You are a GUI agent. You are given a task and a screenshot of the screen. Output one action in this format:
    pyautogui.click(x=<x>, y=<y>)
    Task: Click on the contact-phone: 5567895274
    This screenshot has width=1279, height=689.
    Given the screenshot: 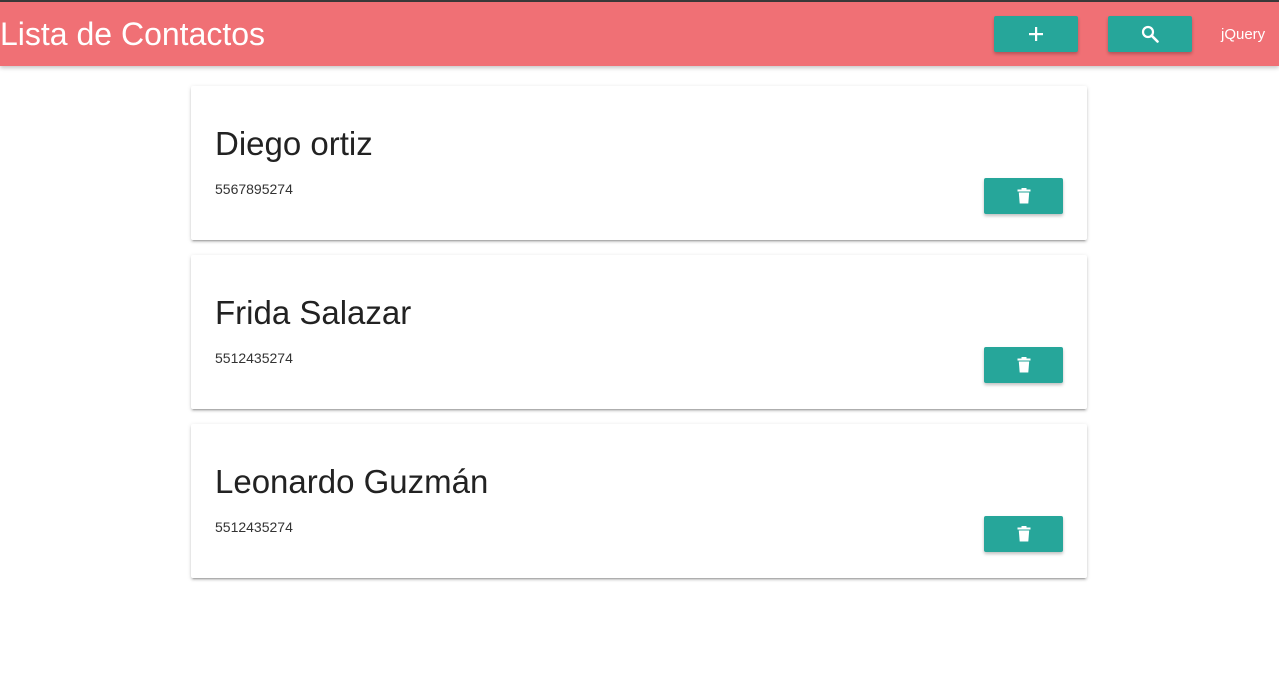 What is the action you would take?
    pyautogui.click(x=254, y=189)
    